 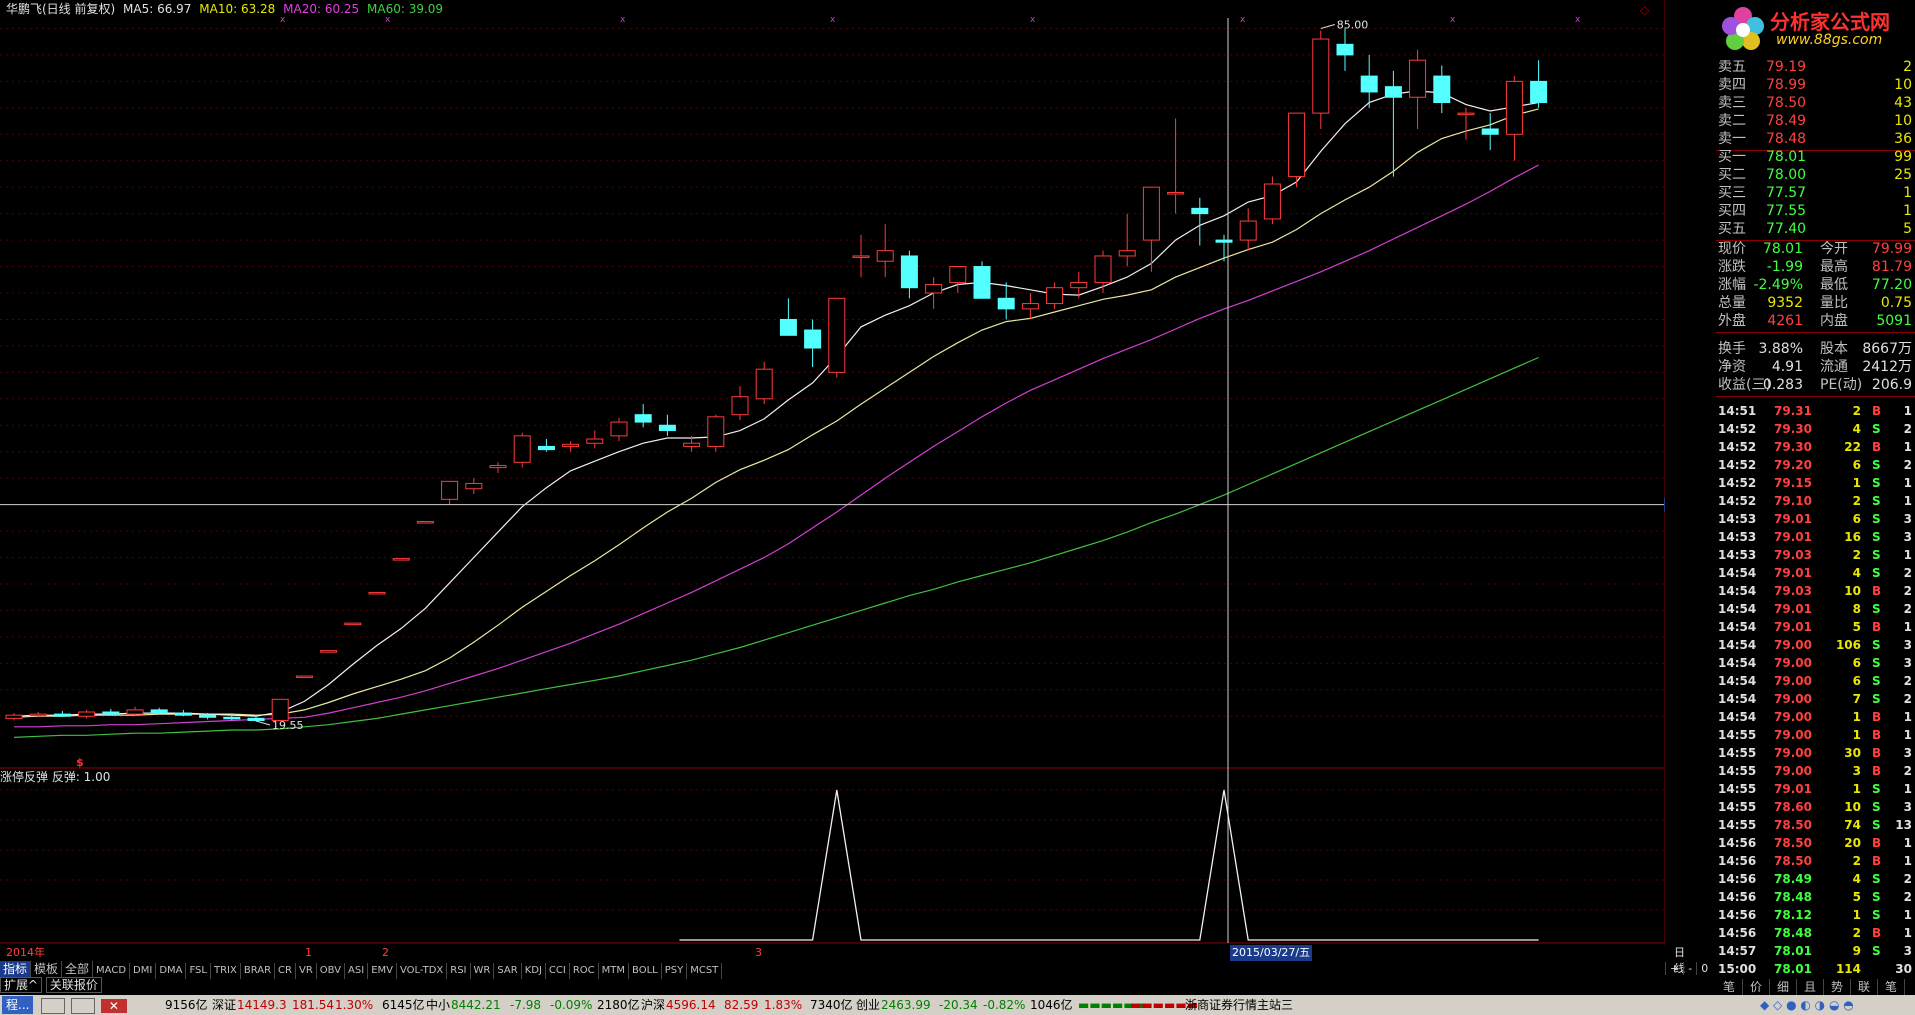 I want to click on stat-label: PE(动), so click(x=1841, y=385).